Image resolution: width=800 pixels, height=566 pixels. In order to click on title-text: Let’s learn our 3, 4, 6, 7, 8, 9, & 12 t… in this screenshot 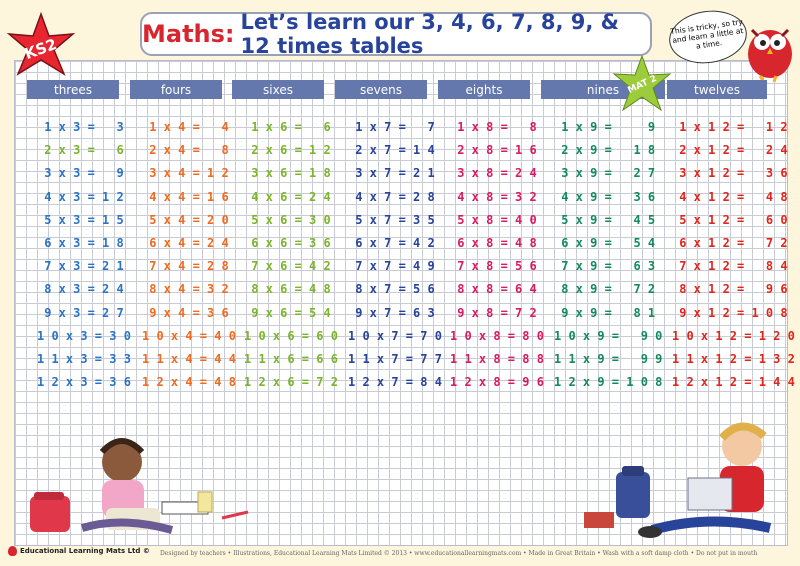, I will do `click(429, 34)`.